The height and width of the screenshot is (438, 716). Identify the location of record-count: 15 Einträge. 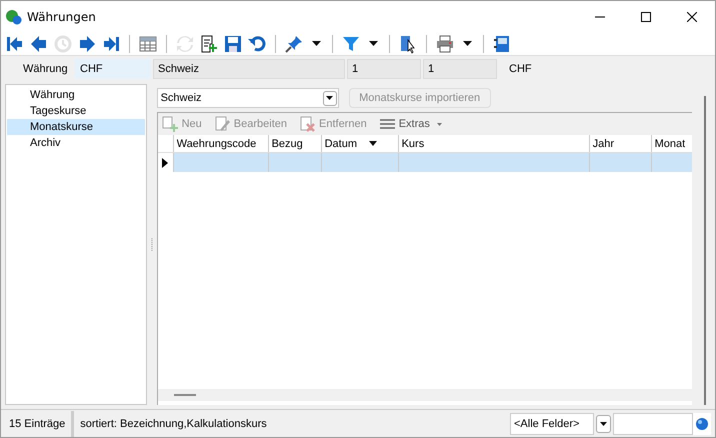
(38, 423).